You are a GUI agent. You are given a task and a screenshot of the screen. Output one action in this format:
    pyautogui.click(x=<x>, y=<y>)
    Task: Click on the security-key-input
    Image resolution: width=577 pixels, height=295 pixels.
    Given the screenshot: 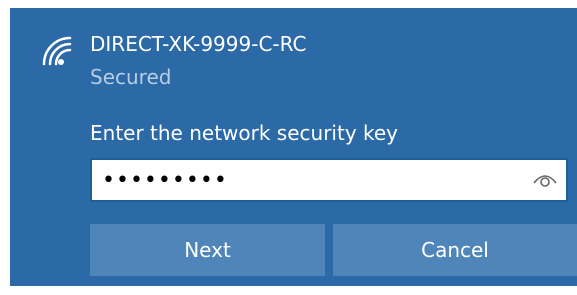 What is the action you would take?
    pyautogui.click(x=312, y=180)
    